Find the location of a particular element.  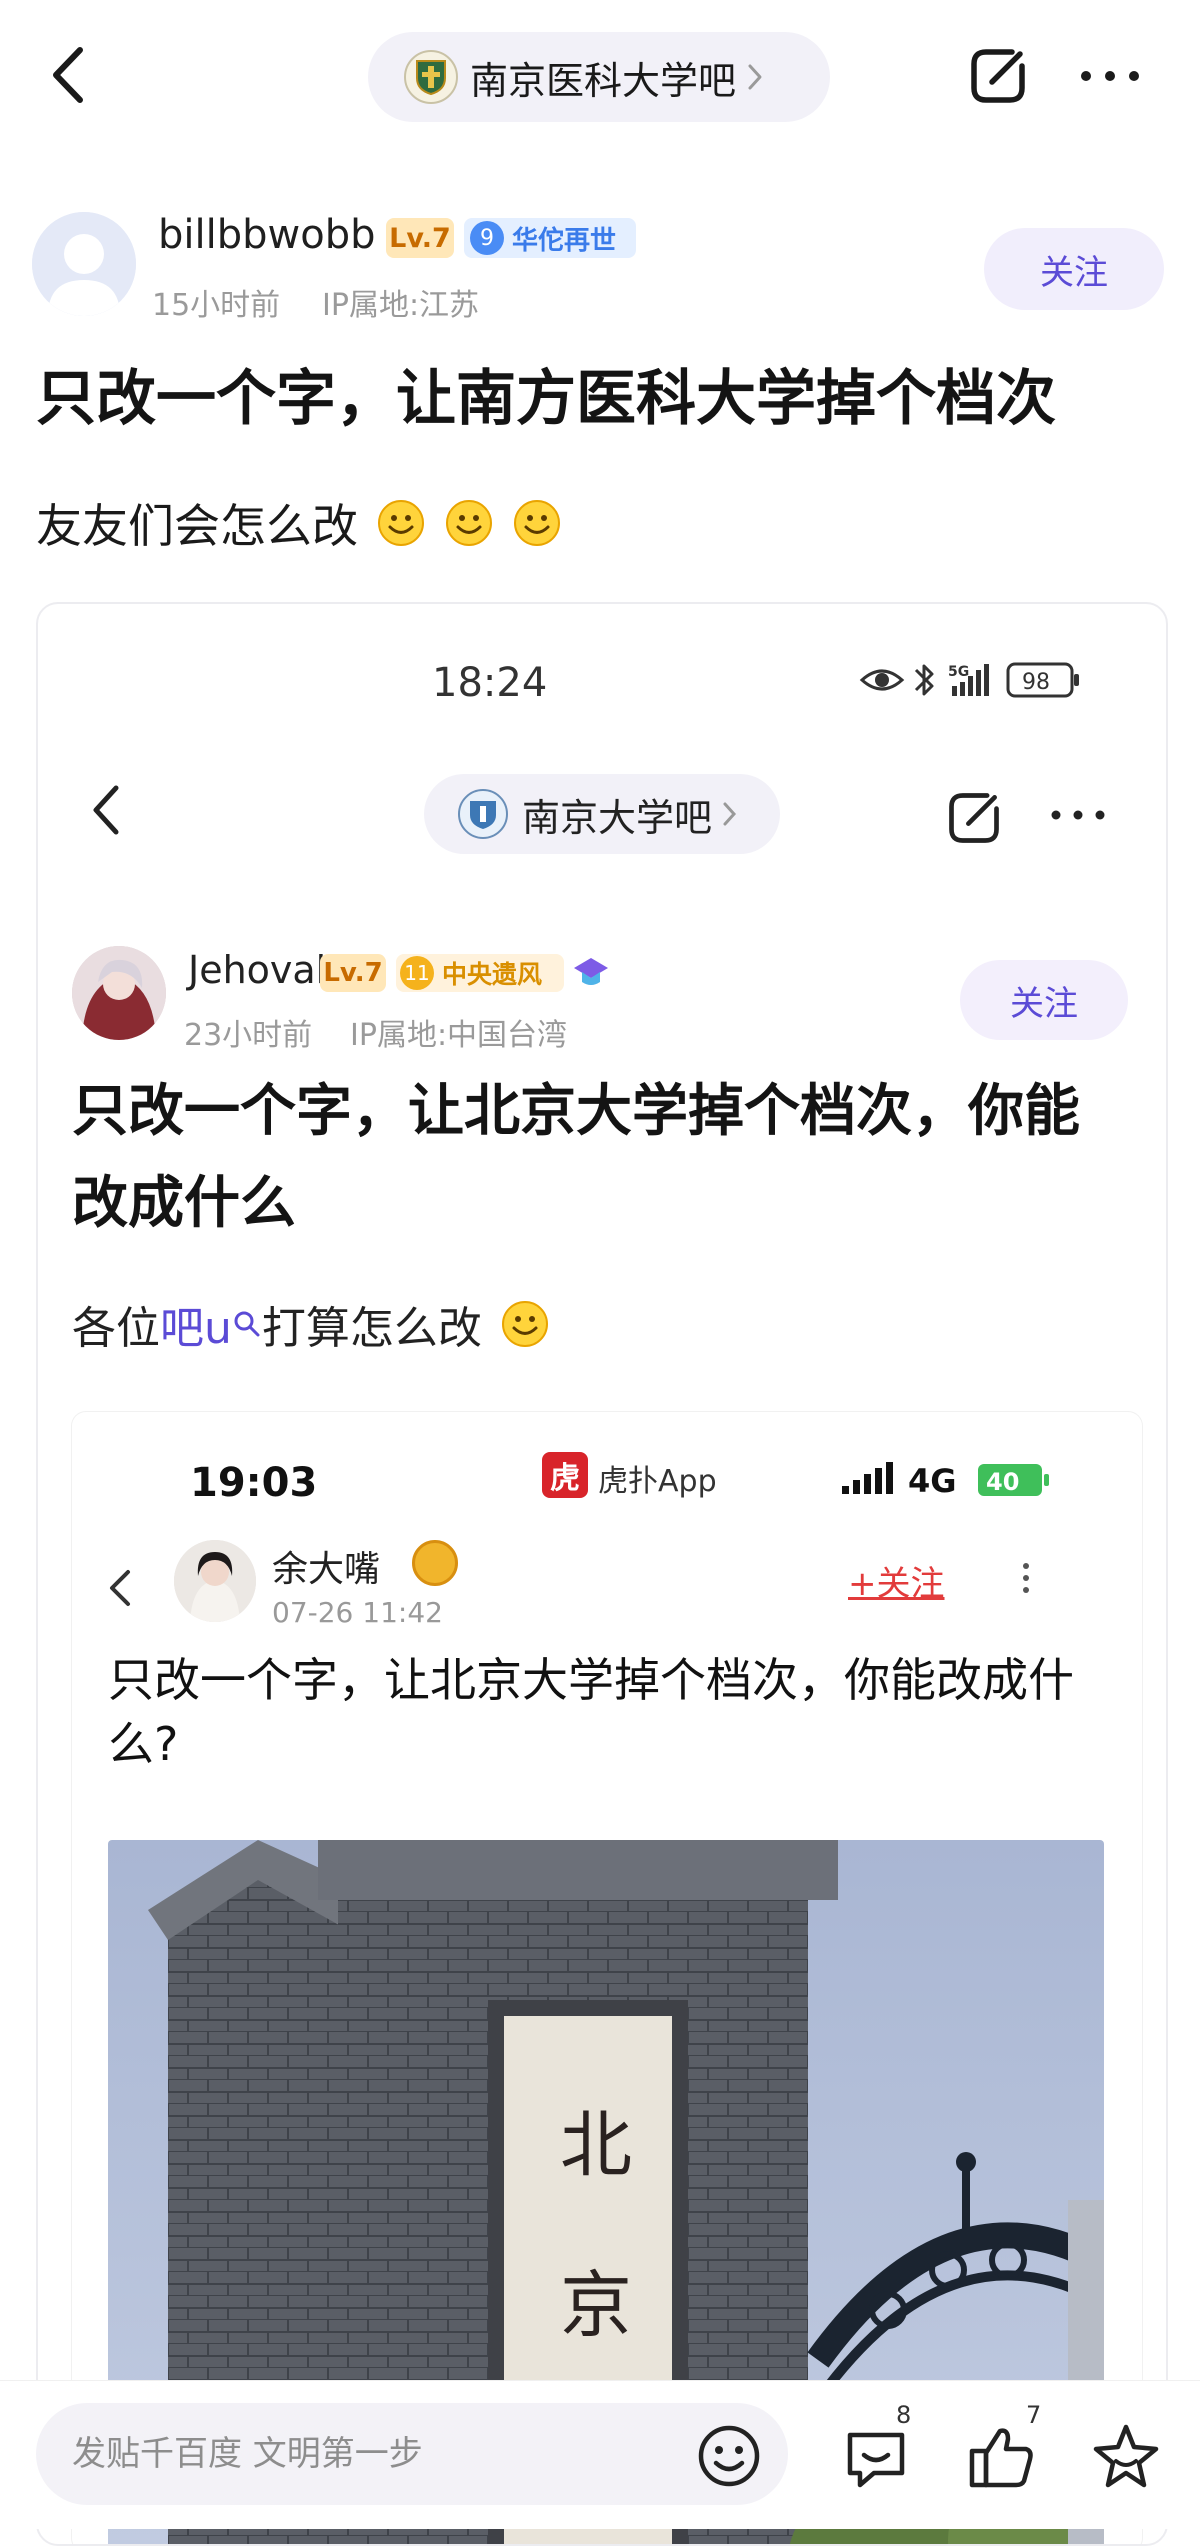

embedded-author-username: Jehovah is located at coordinates (264, 970).